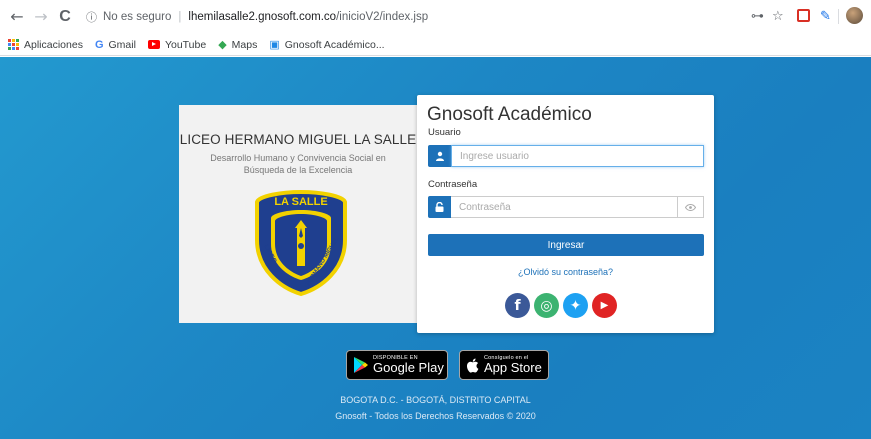  What do you see at coordinates (137, 17) in the screenshot?
I see `security-status: No es seguro` at bounding box center [137, 17].